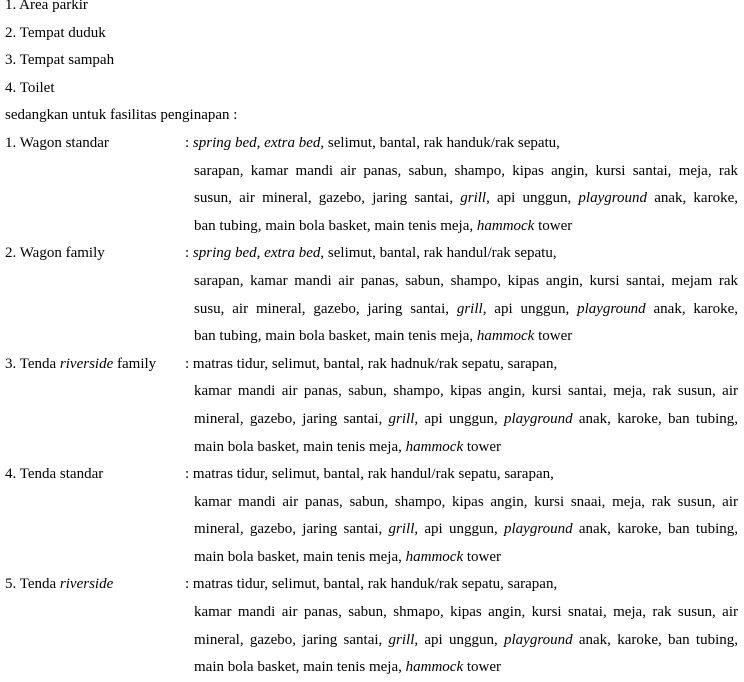  I want to click on accommodation-name: 1. Wagon standar, so click(57, 142).